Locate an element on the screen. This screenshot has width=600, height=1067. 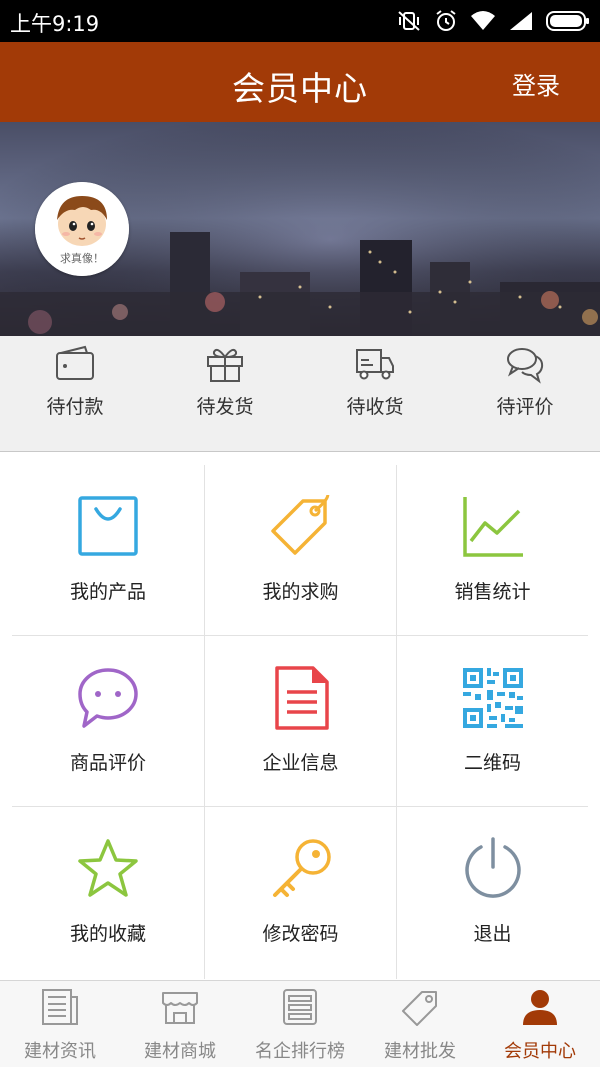
qr-code-button: 二维码 is located at coordinates (492, 721).